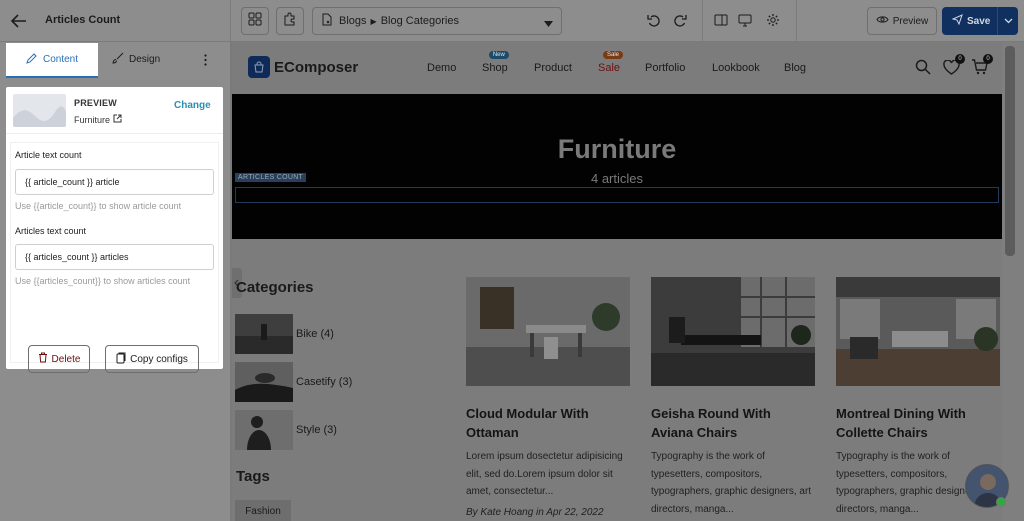 Image resolution: width=1024 pixels, height=521 pixels. What do you see at coordinates (721, 20) in the screenshot?
I see `sidebar-layout-icon` at bounding box center [721, 20].